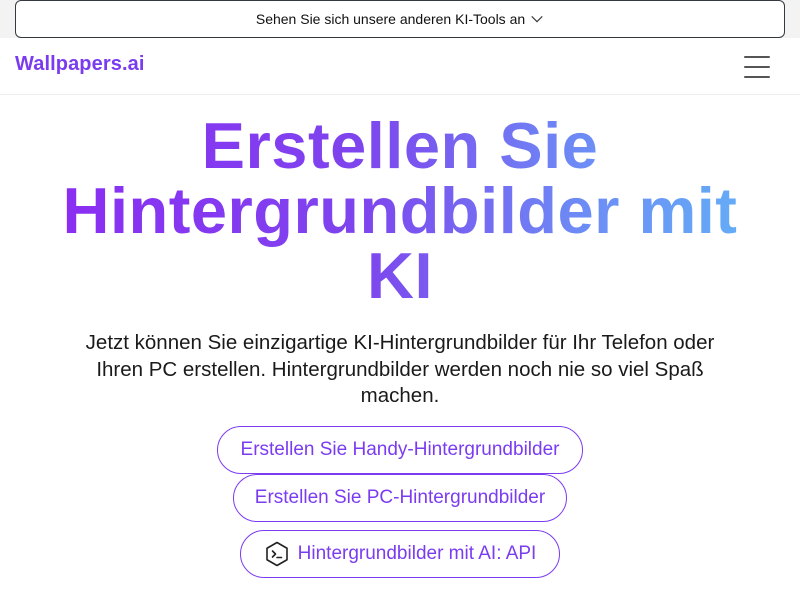 Image resolution: width=800 pixels, height=600 pixels. I want to click on create-pc-wallpapers-button: Erstellen Sie PC-Hintergrundbilder, so click(400, 498).